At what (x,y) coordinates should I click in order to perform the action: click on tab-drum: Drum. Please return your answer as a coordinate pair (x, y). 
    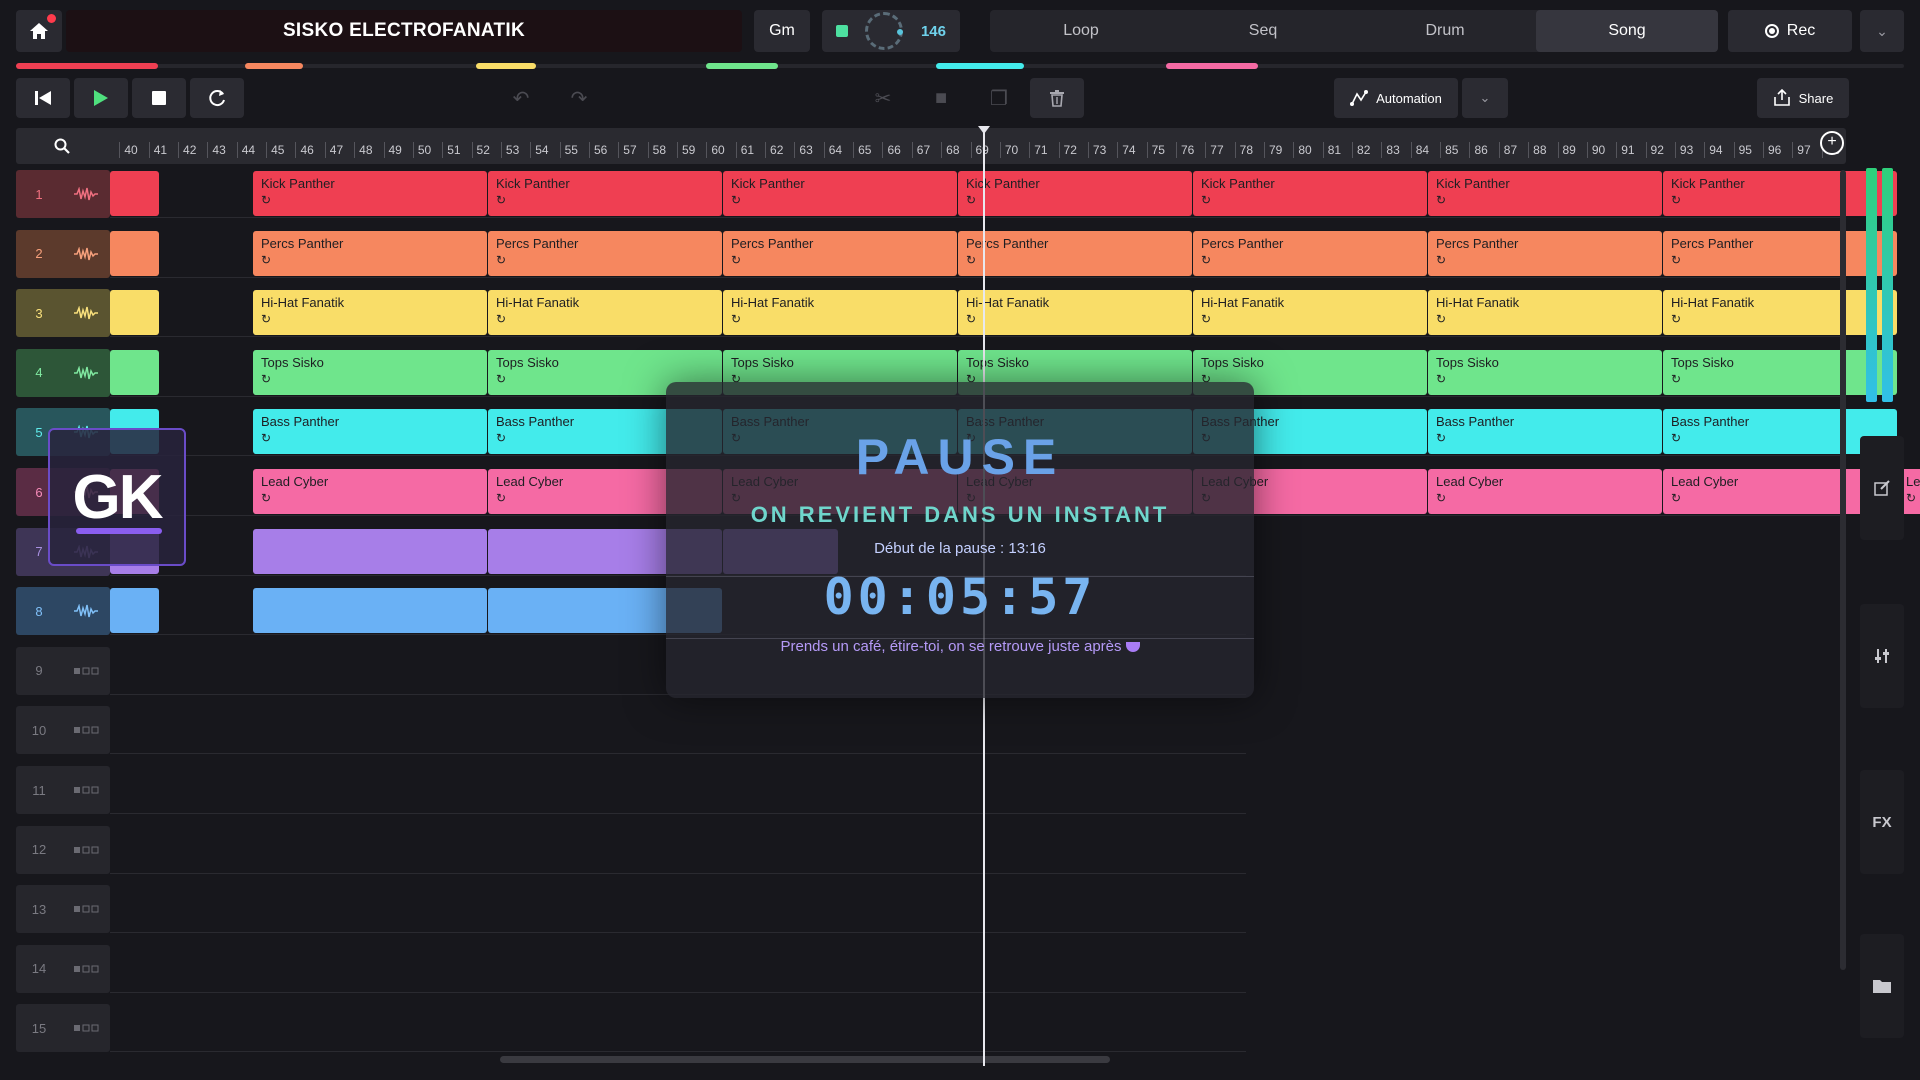
    Looking at the image, I should click on (1445, 31).